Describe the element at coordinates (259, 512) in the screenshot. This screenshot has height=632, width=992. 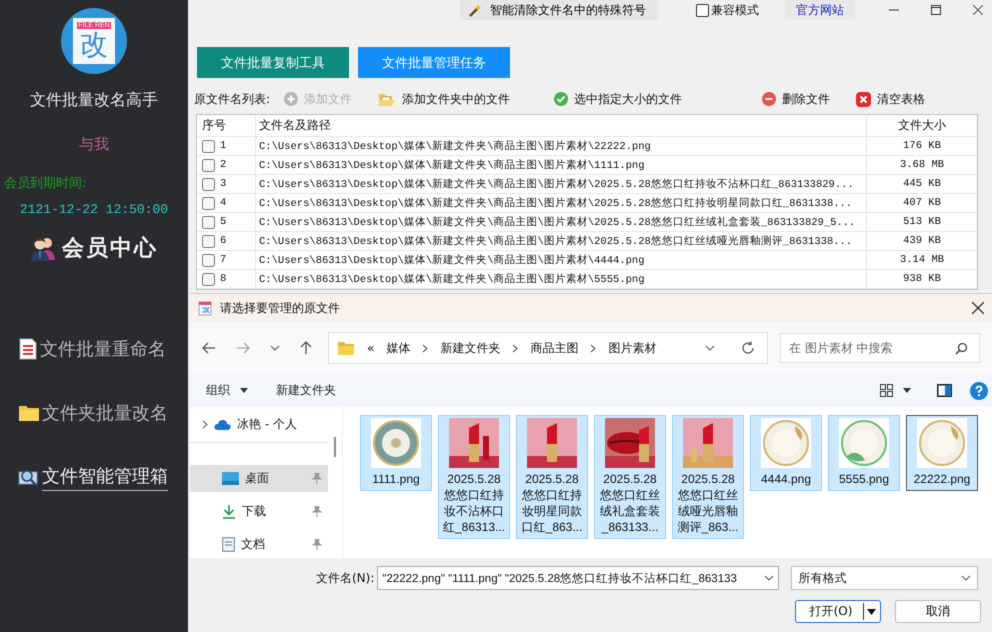
I see `nav-pane-item: 下载` at that location.